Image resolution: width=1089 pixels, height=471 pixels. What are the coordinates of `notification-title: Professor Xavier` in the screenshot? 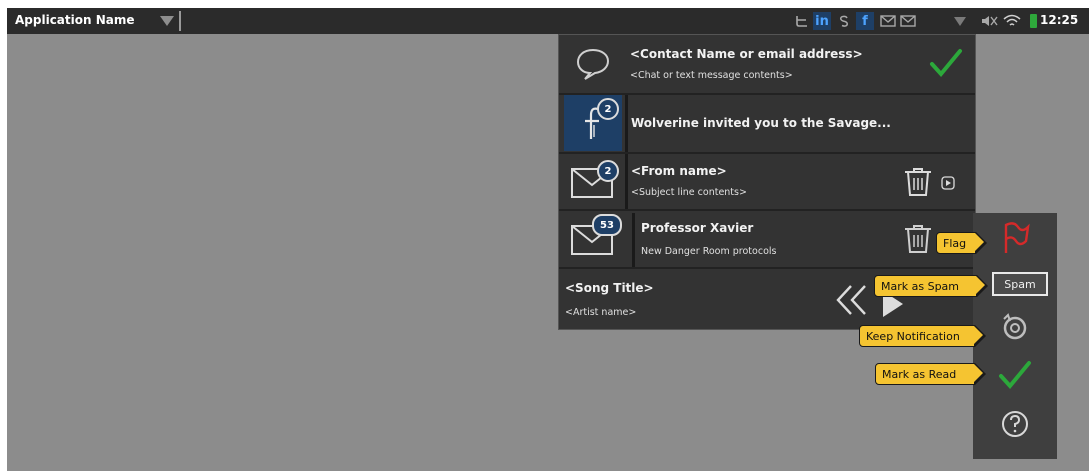 It's located at (697, 228).